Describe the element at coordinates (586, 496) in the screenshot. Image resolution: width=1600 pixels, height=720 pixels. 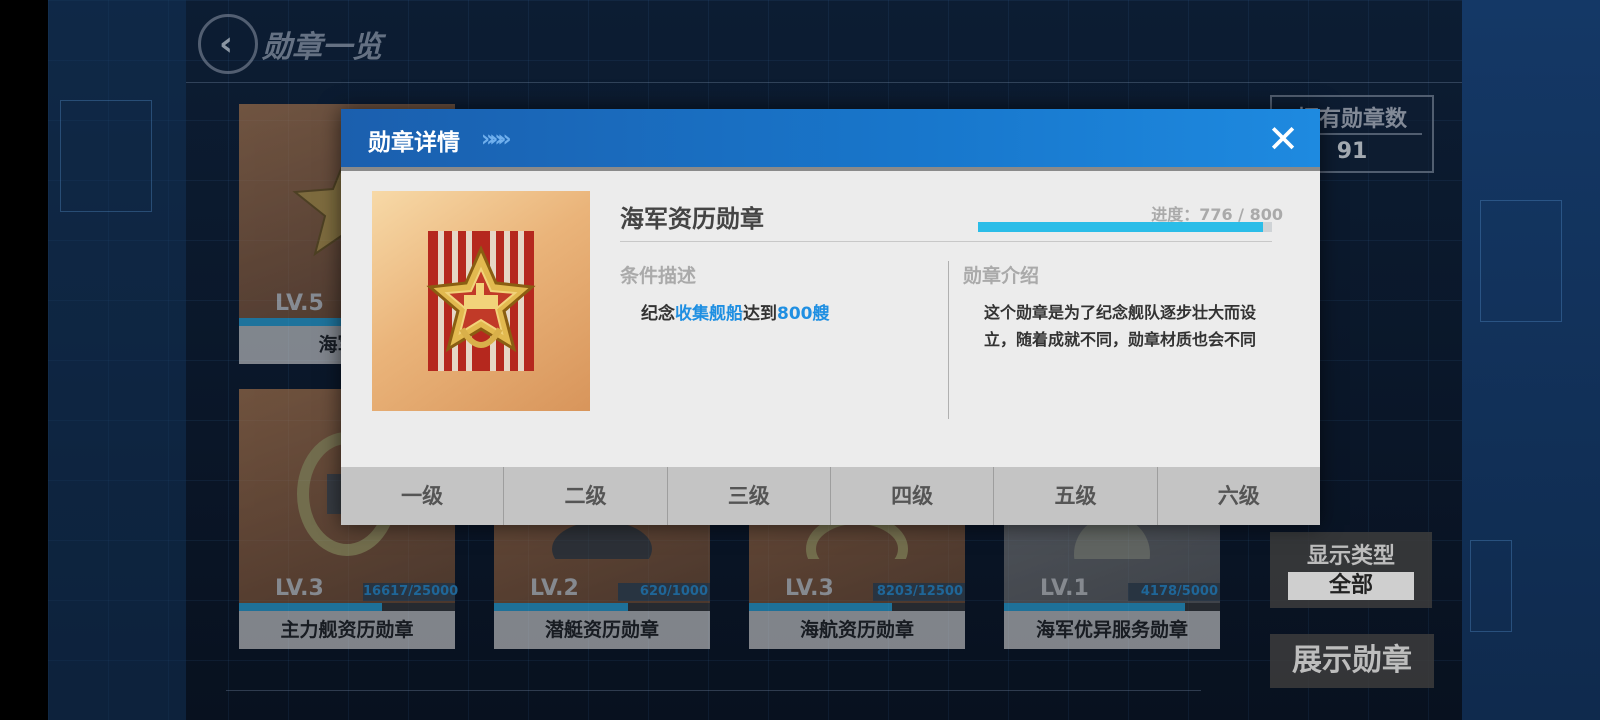
I see `tab-level-2: 二级` at that location.